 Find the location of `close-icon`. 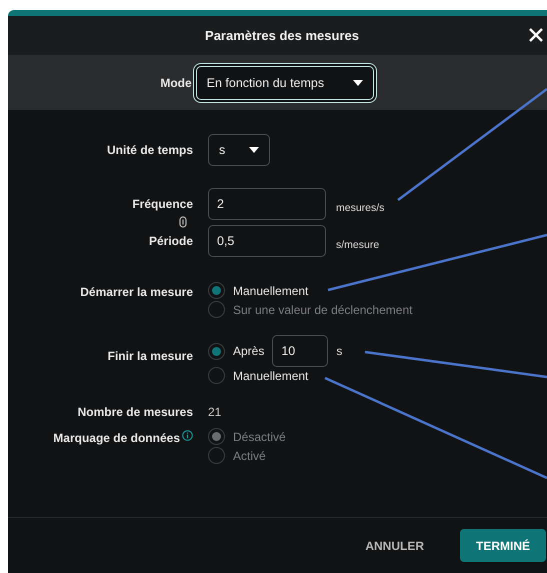

close-icon is located at coordinates (536, 35).